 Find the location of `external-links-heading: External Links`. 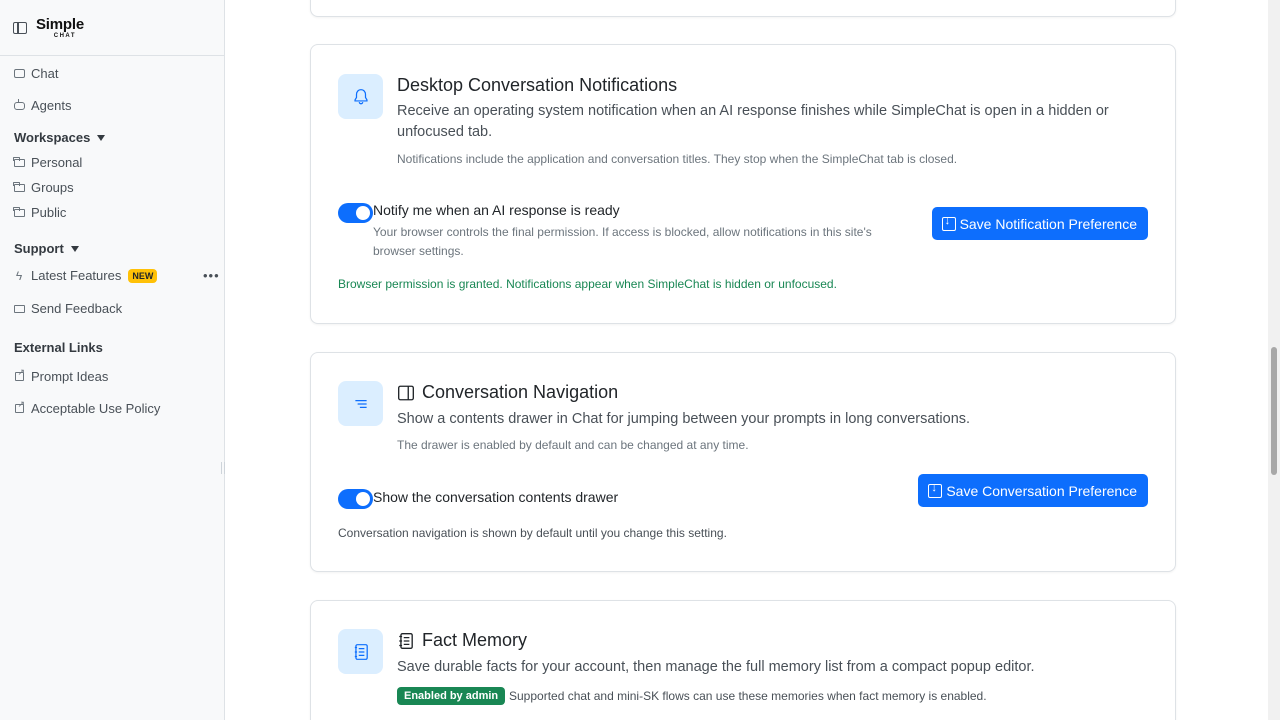

external-links-heading: External Links is located at coordinates (58, 347).